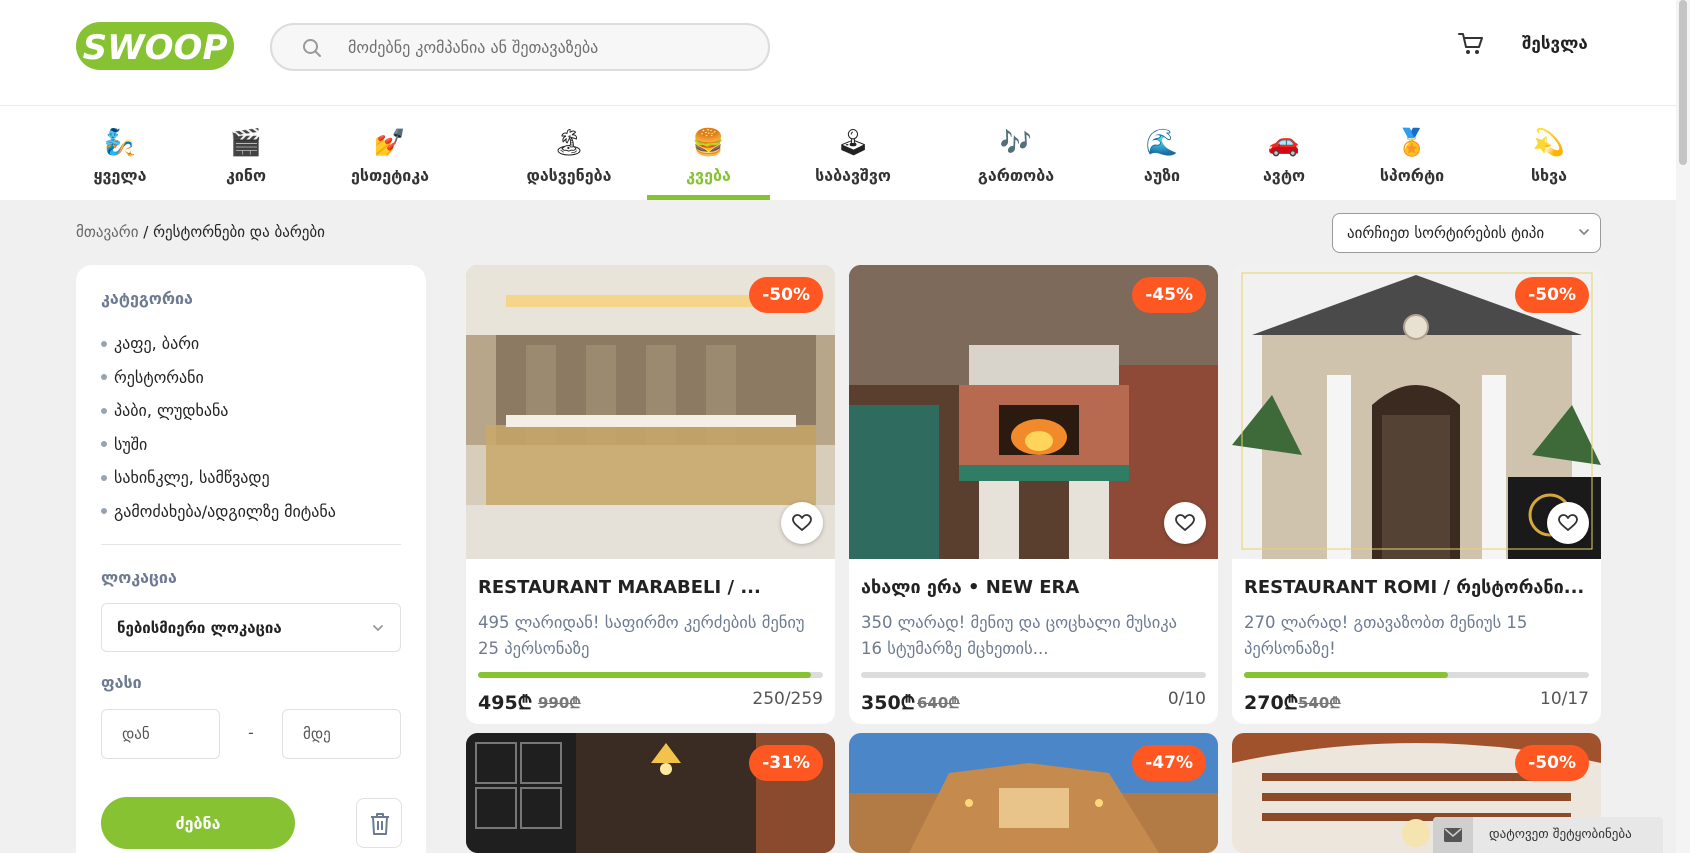  What do you see at coordinates (1169, 295) in the screenshot?
I see `discount-badge: -45%` at bounding box center [1169, 295].